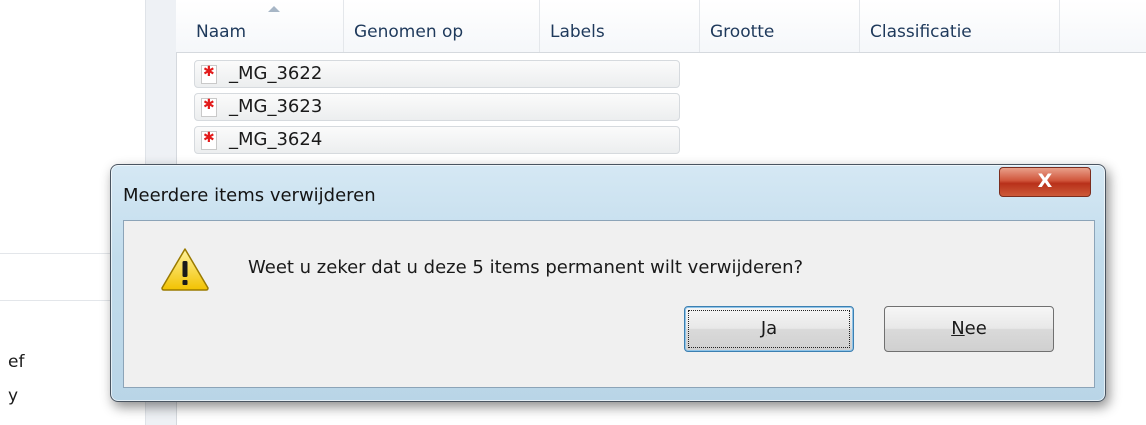 The height and width of the screenshot is (425, 1146). What do you see at coordinates (13, 396) in the screenshot?
I see `nav-item-label: y` at bounding box center [13, 396].